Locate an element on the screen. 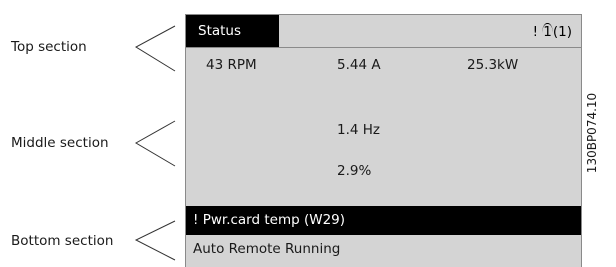 The height and width of the screenshot is (267, 616). menu-indicator-suffix: (1) is located at coordinates (562, 32).